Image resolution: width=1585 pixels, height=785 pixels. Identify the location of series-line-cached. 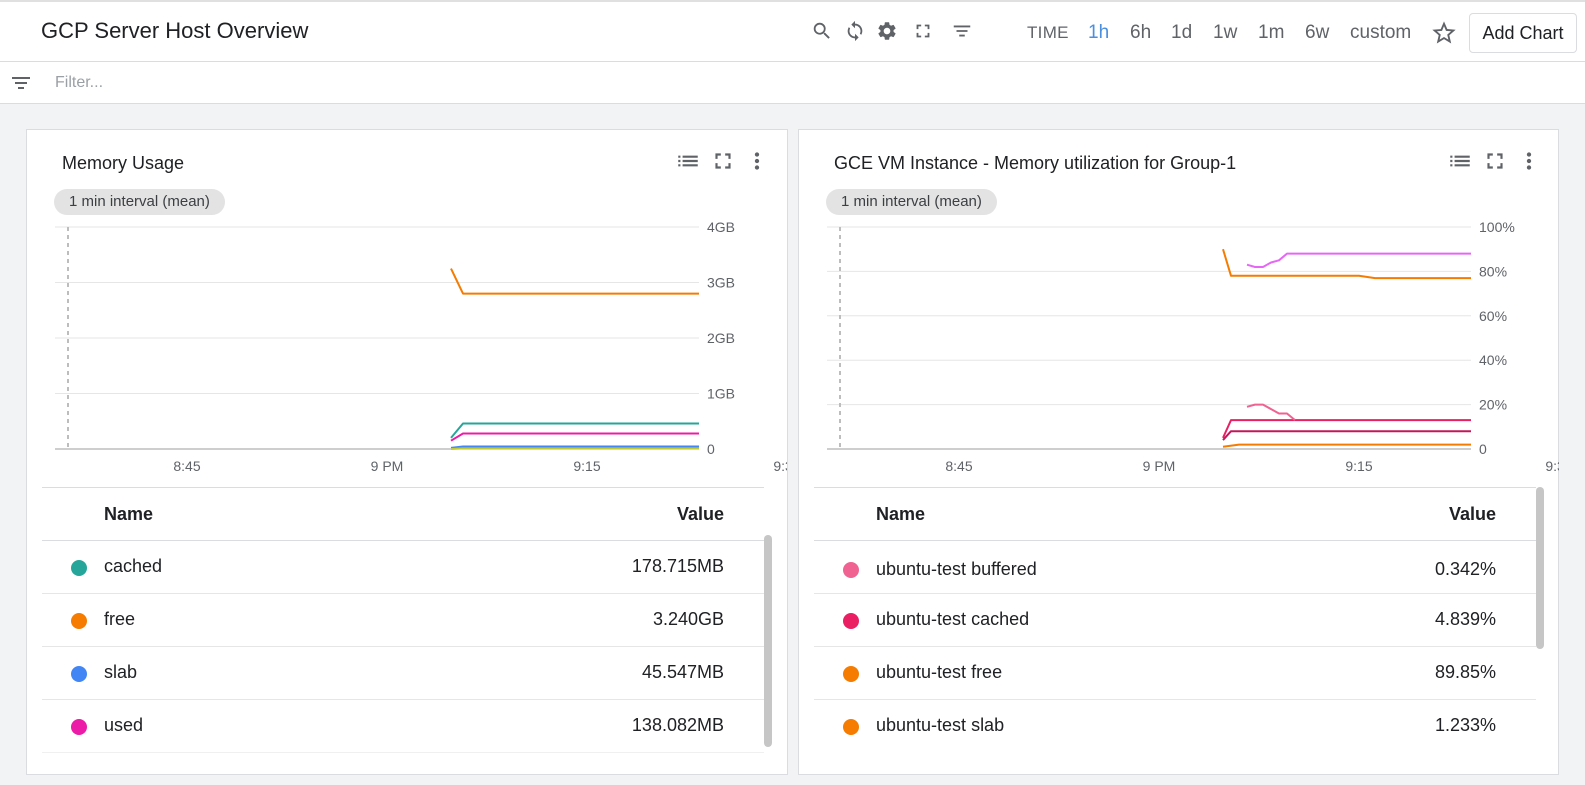
(574, 430).